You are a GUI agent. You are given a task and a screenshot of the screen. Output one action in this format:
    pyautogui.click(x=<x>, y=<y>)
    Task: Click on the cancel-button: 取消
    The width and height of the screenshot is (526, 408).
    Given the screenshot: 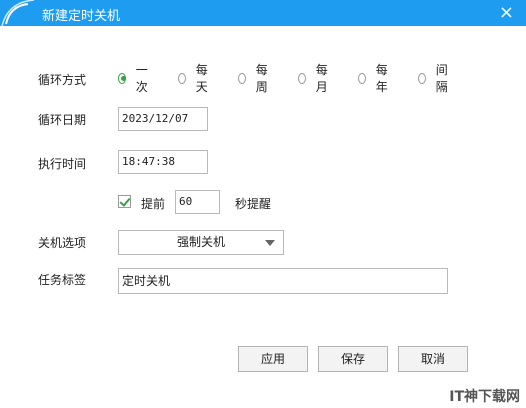 What is the action you would take?
    pyautogui.click(x=433, y=359)
    